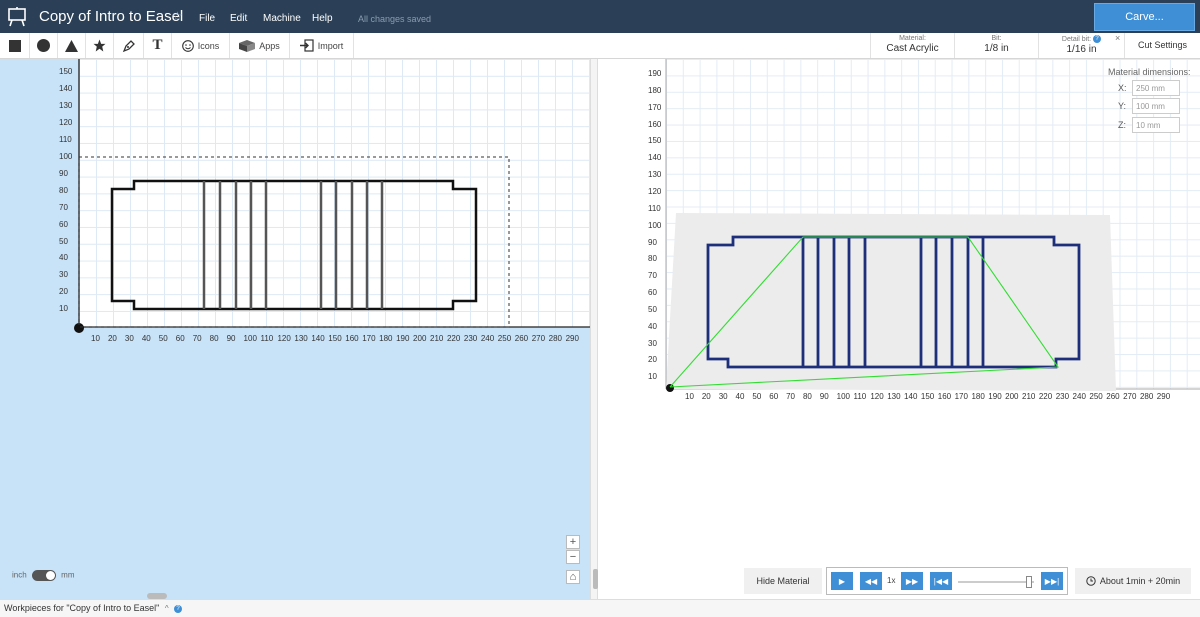 Image resolution: width=1200 pixels, height=617 pixels. Describe the element at coordinates (1122, 88) in the screenshot. I see `material-x-label: X:` at that location.